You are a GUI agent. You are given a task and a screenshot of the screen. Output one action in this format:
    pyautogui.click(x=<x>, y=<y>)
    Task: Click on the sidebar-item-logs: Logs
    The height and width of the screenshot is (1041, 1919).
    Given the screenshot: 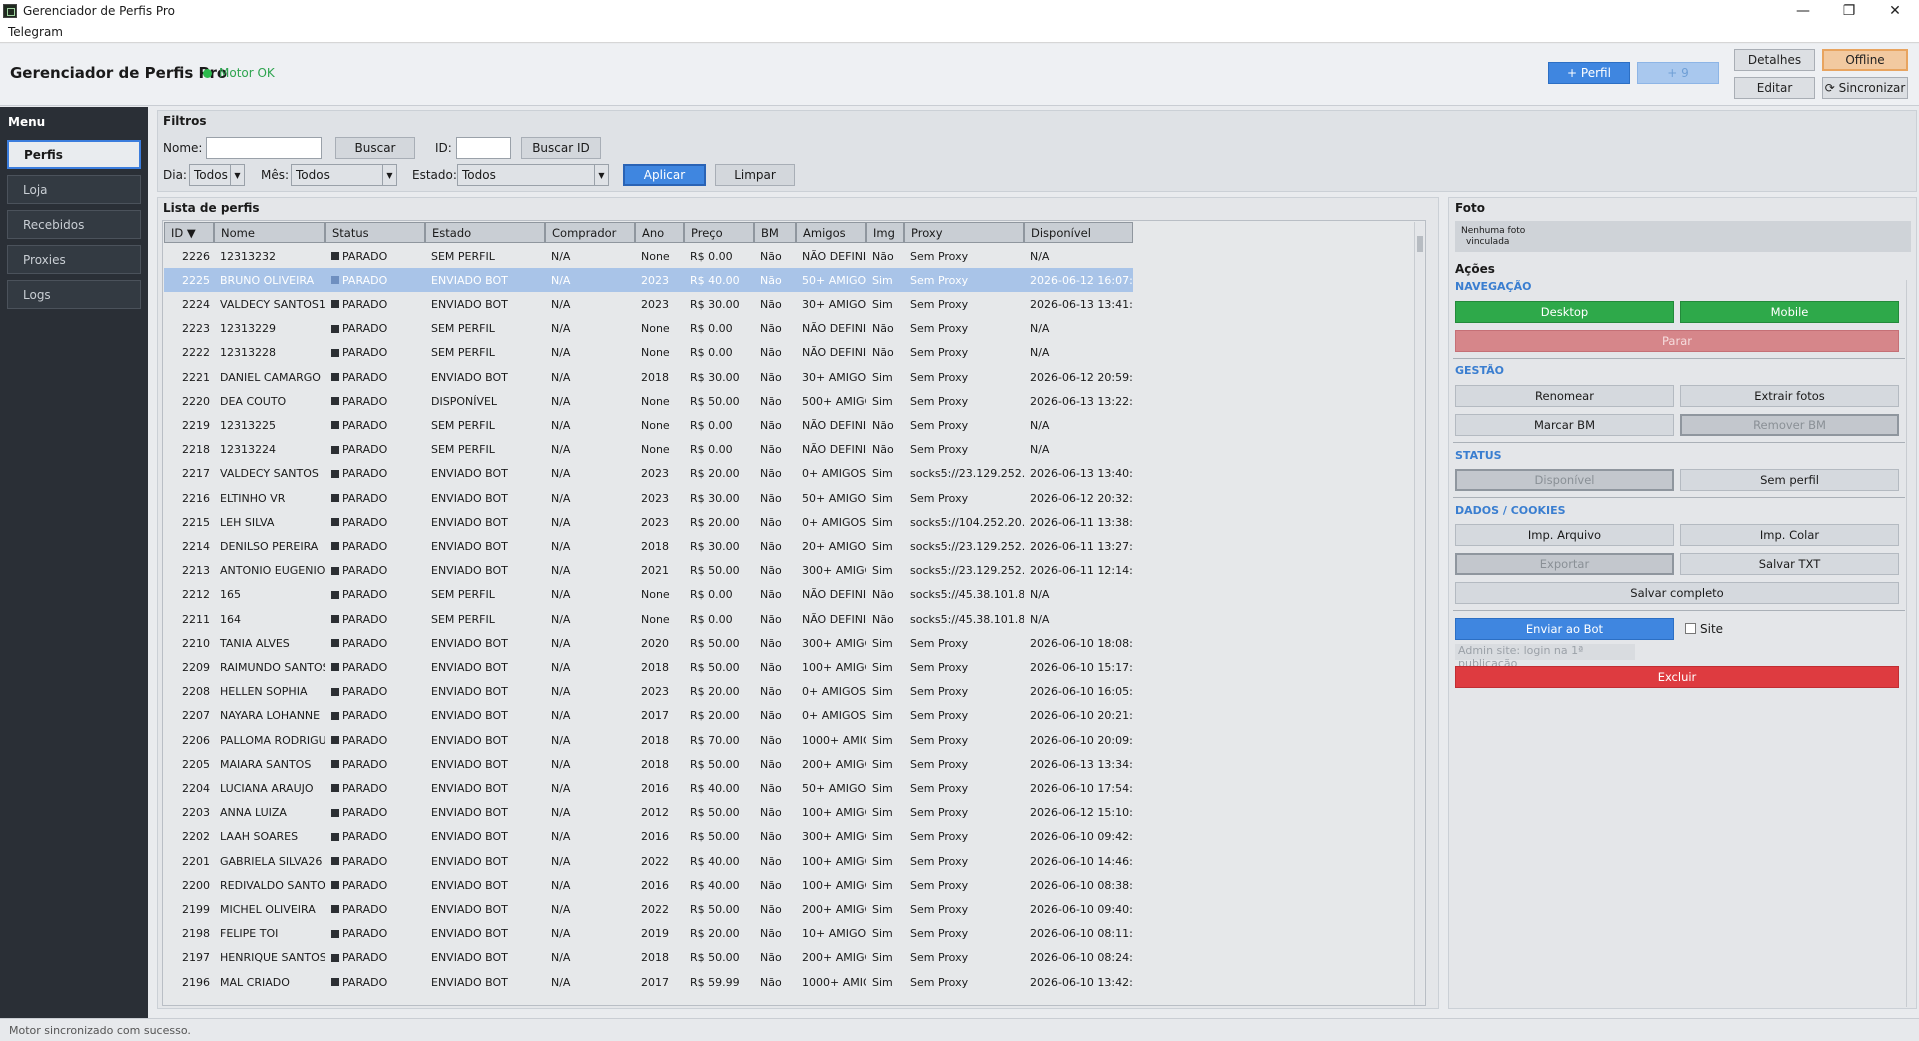 What is the action you would take?
    pyautogui.click(x=74, y=294)
    